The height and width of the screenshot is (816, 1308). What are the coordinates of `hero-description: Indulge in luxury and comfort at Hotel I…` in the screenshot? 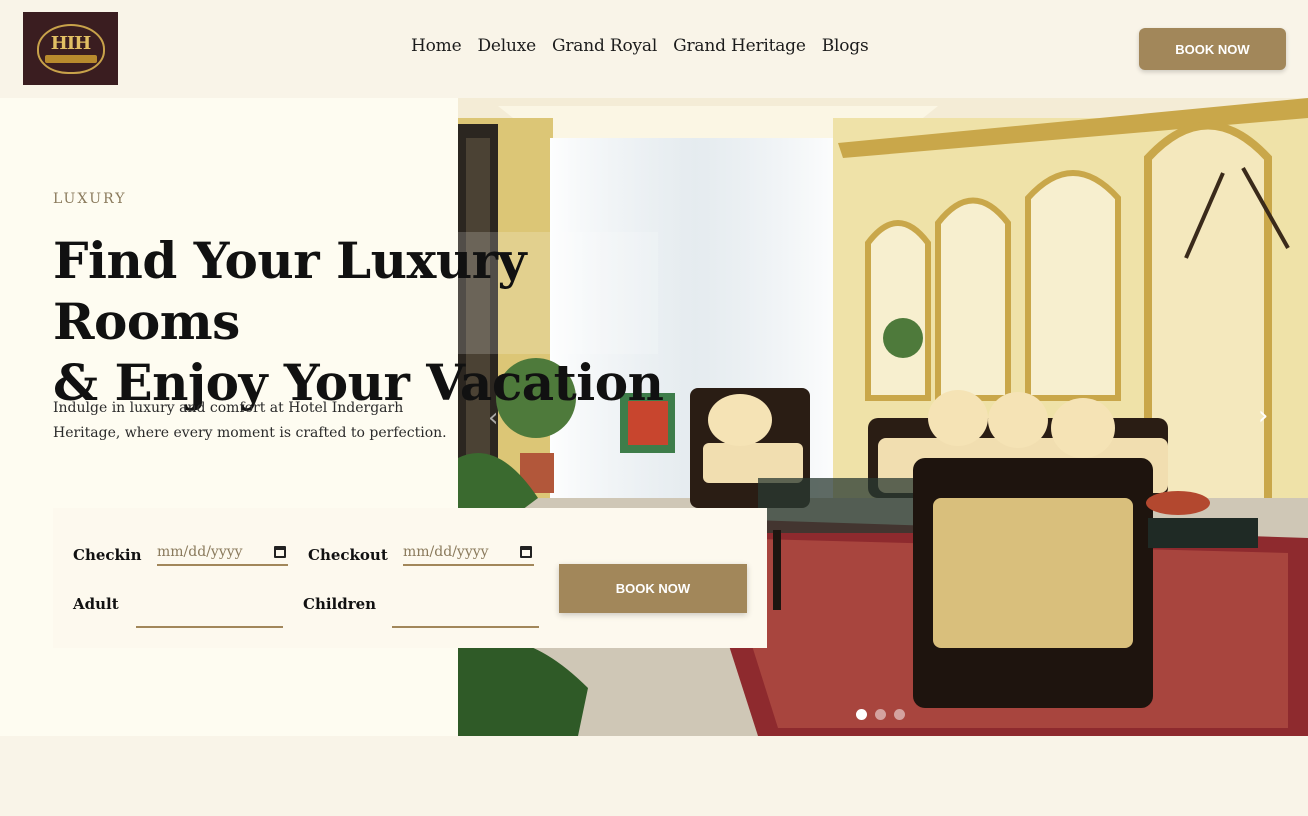 It's located at (250, 420).